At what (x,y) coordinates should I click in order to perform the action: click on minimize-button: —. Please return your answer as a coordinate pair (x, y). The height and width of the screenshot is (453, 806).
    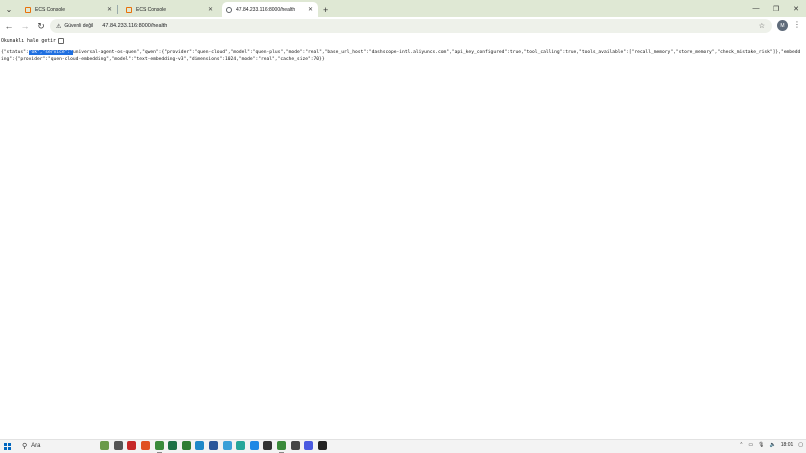
    Looking at the image, I should click on (756, 8).